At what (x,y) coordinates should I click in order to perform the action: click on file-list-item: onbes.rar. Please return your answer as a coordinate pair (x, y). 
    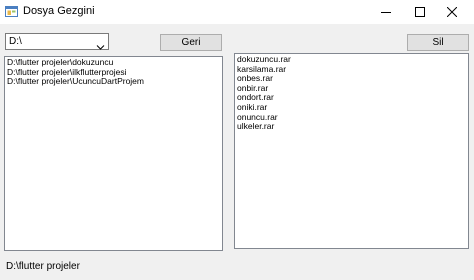
    Looking at the image, I should click on (351, 79).